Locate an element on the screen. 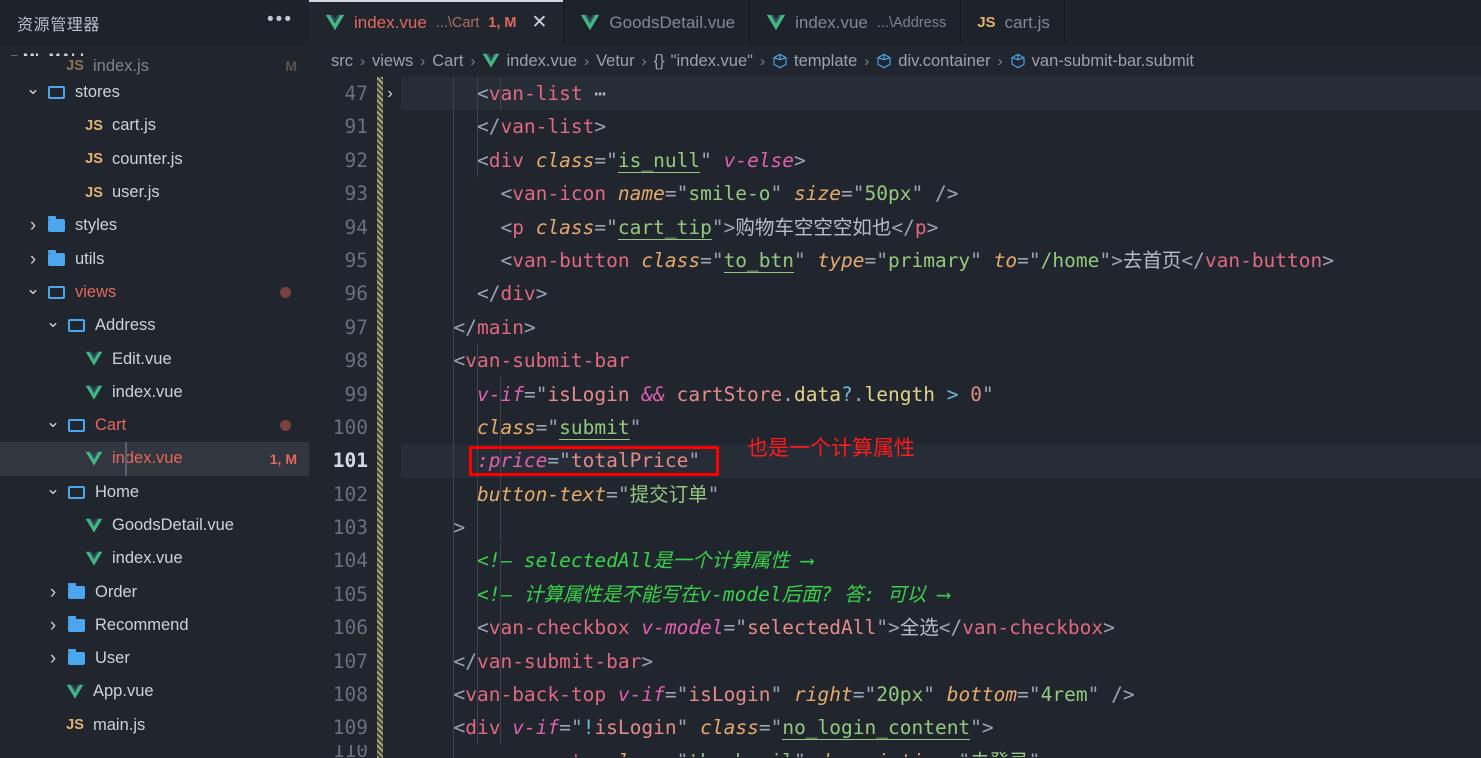 The image size is (1481, 758). breadcrumb-label: index.vue is located at coordinates (542, 60).